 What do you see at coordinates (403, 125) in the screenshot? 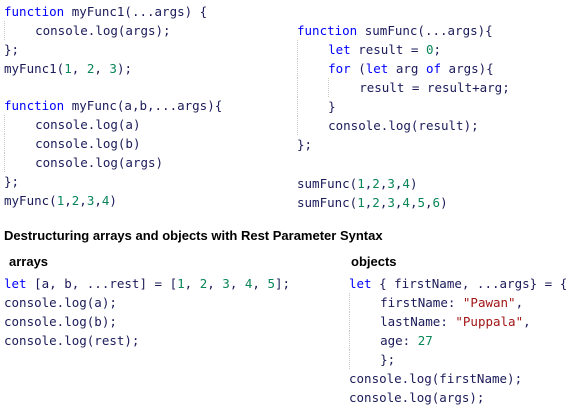
I see `code-line: console.log(result);` at bounding box center [403, 125].